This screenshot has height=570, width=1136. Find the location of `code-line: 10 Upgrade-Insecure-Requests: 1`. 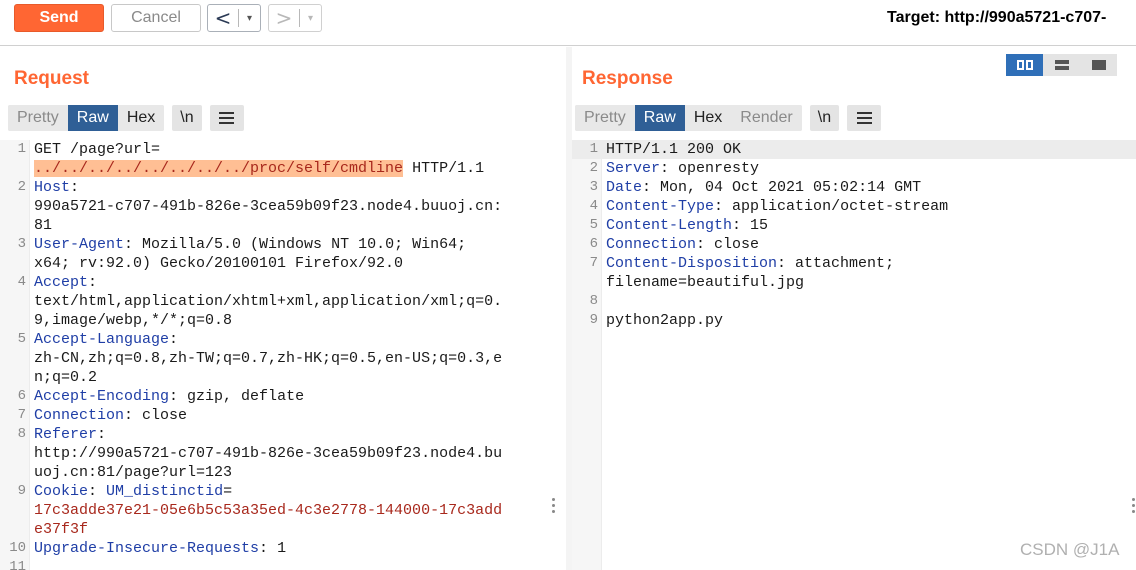

code-line: 10 Upgrade-Insecure-Requests: 1 is located at coordinates (280, 548).